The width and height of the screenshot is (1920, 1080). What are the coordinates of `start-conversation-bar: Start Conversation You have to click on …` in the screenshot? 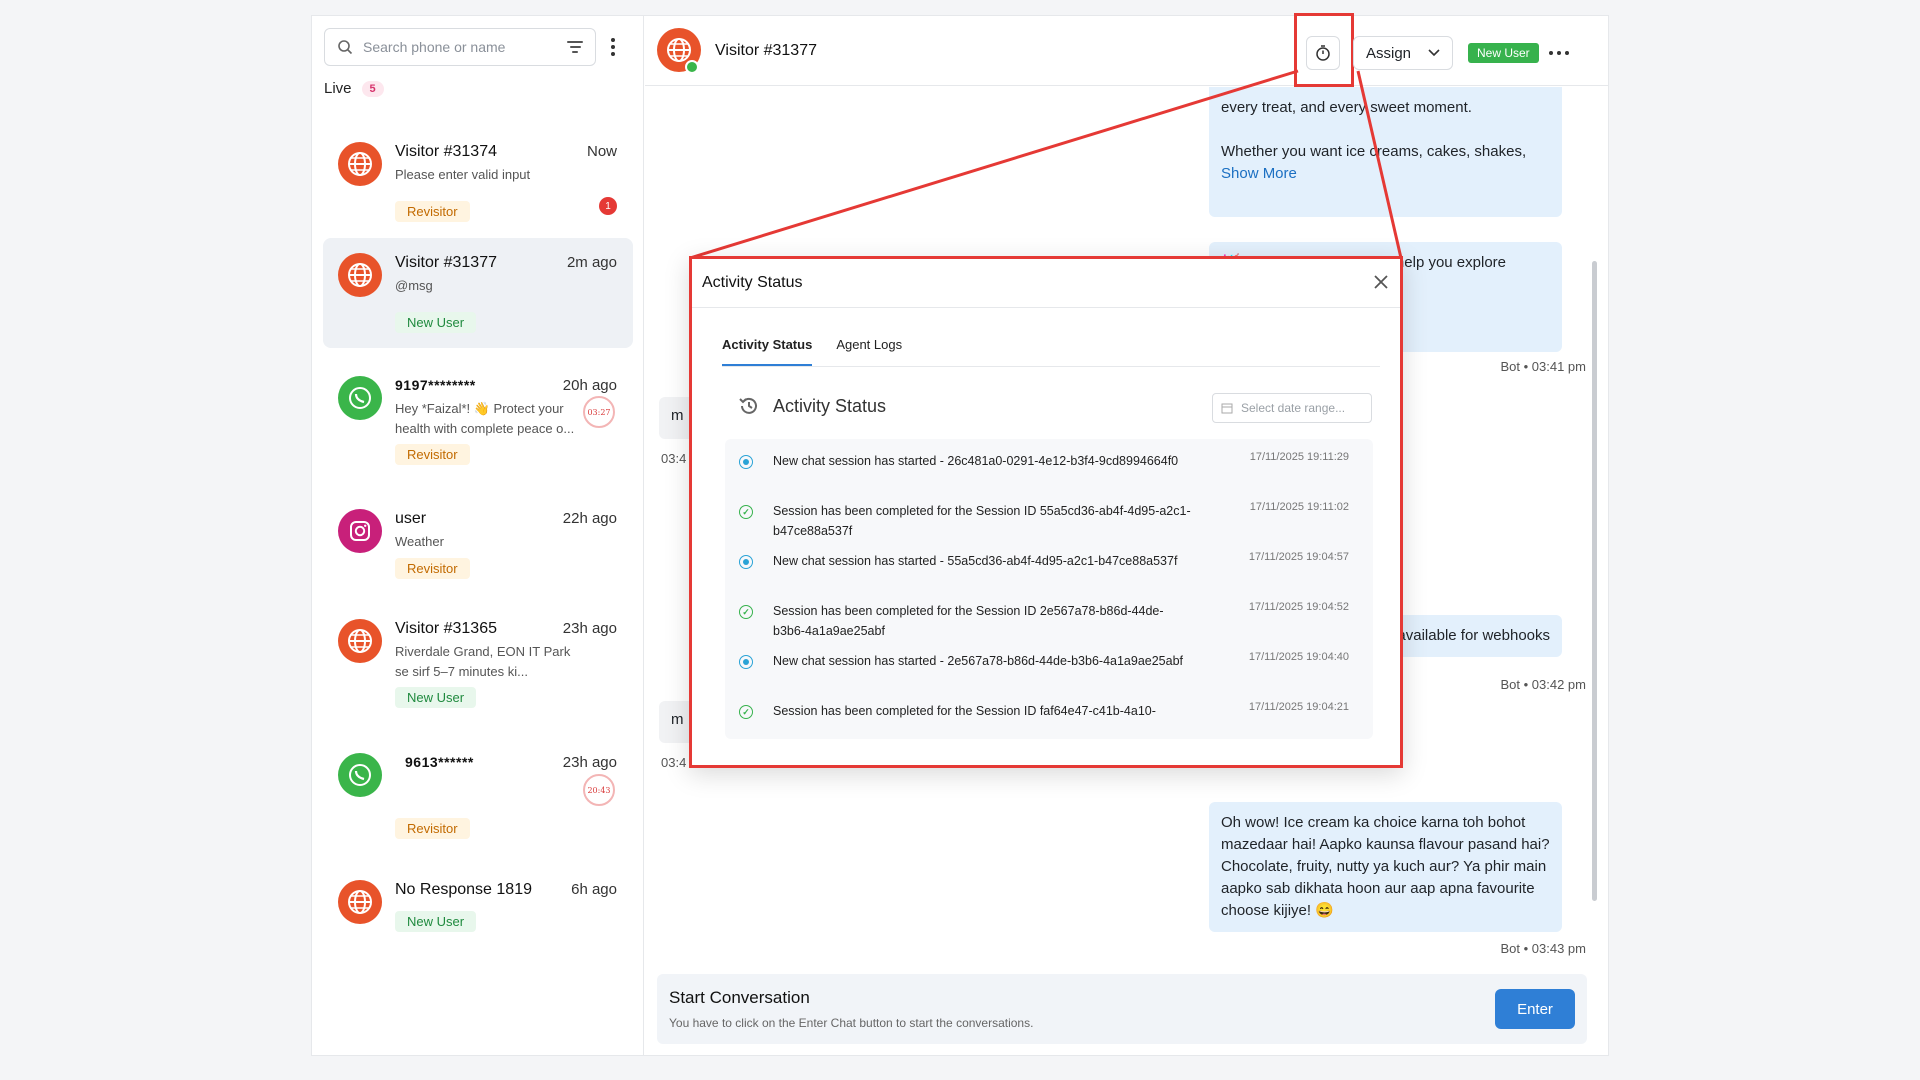 It's located at (1122, 1009).